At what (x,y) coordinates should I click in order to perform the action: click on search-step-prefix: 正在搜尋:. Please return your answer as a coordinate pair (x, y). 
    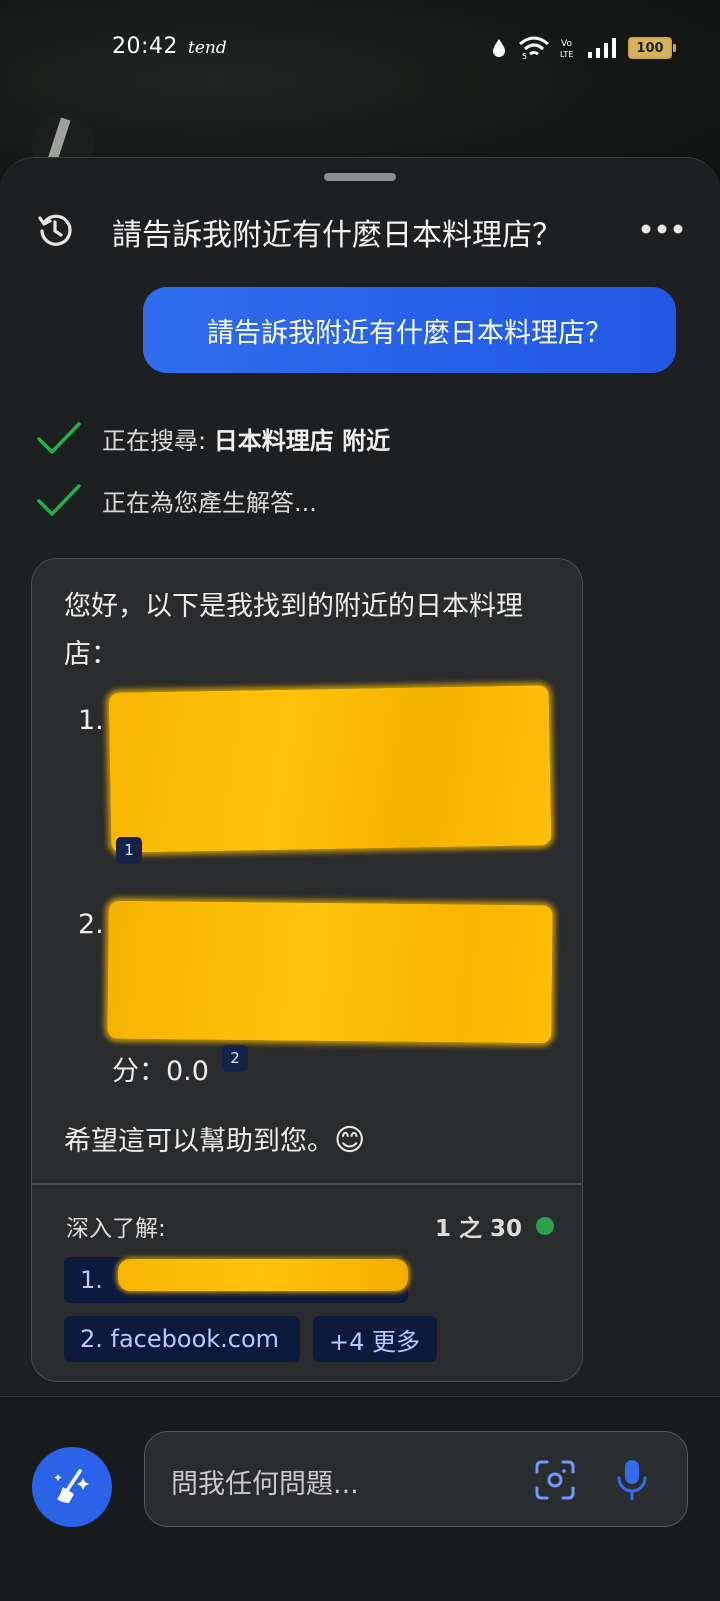
    Looking at the image, I should click on (158, 440).